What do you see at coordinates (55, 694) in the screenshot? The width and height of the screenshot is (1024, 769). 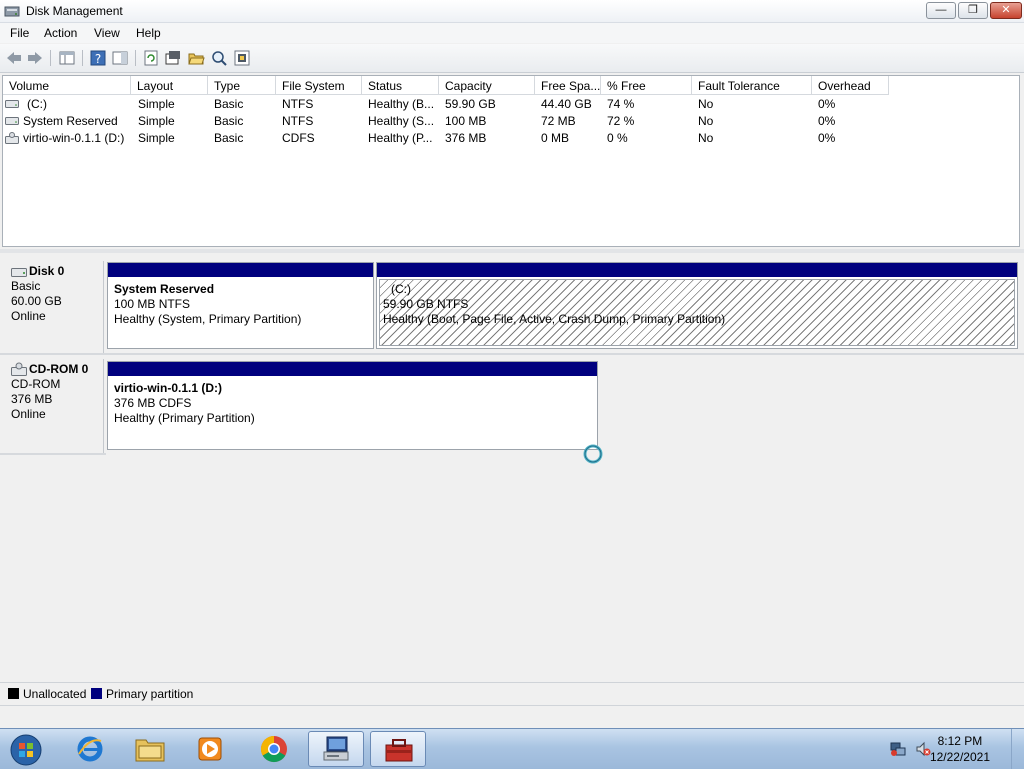 I see `legend-unallocated: Unallocated` at bounding box center [55, 694].